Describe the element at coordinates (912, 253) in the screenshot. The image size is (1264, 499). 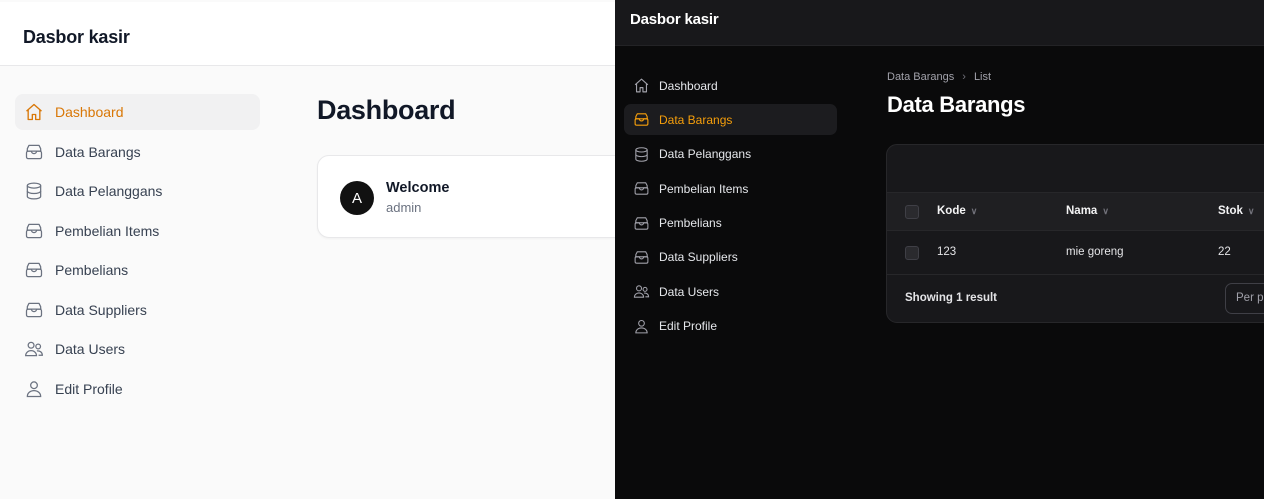
I see `row-checkbox` at that location.